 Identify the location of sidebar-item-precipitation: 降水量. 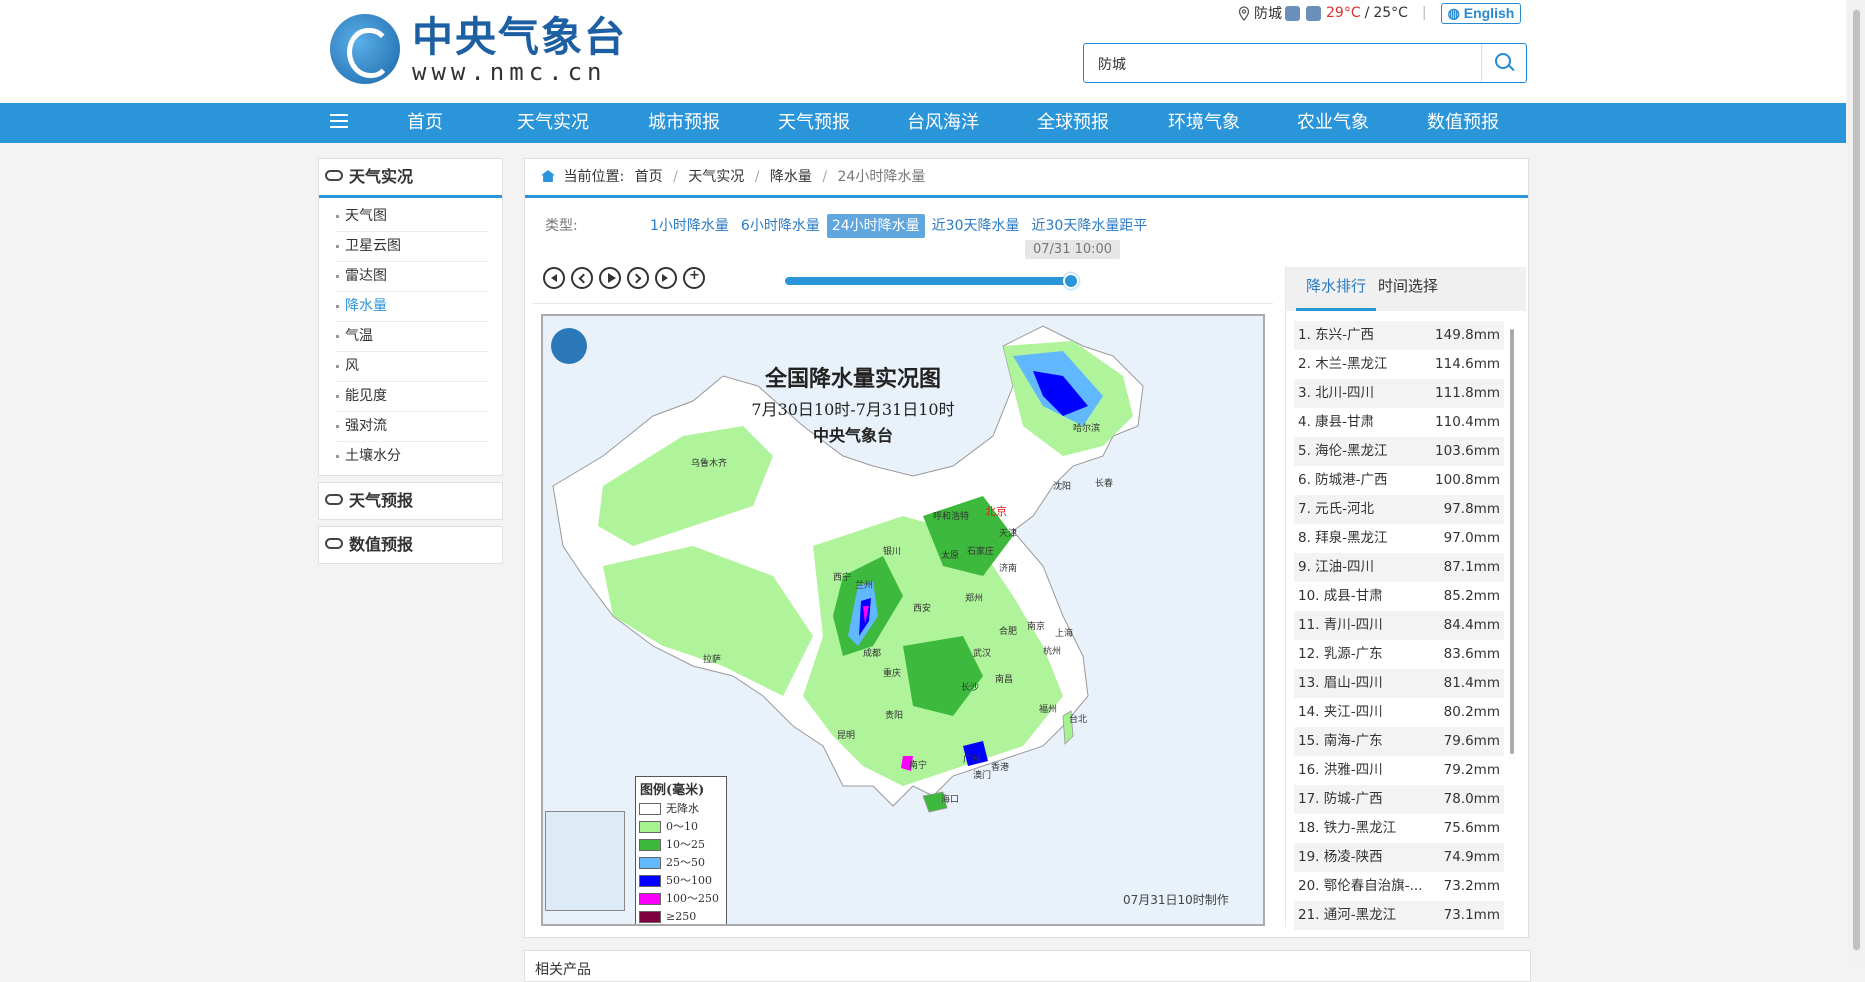
(412, 307).